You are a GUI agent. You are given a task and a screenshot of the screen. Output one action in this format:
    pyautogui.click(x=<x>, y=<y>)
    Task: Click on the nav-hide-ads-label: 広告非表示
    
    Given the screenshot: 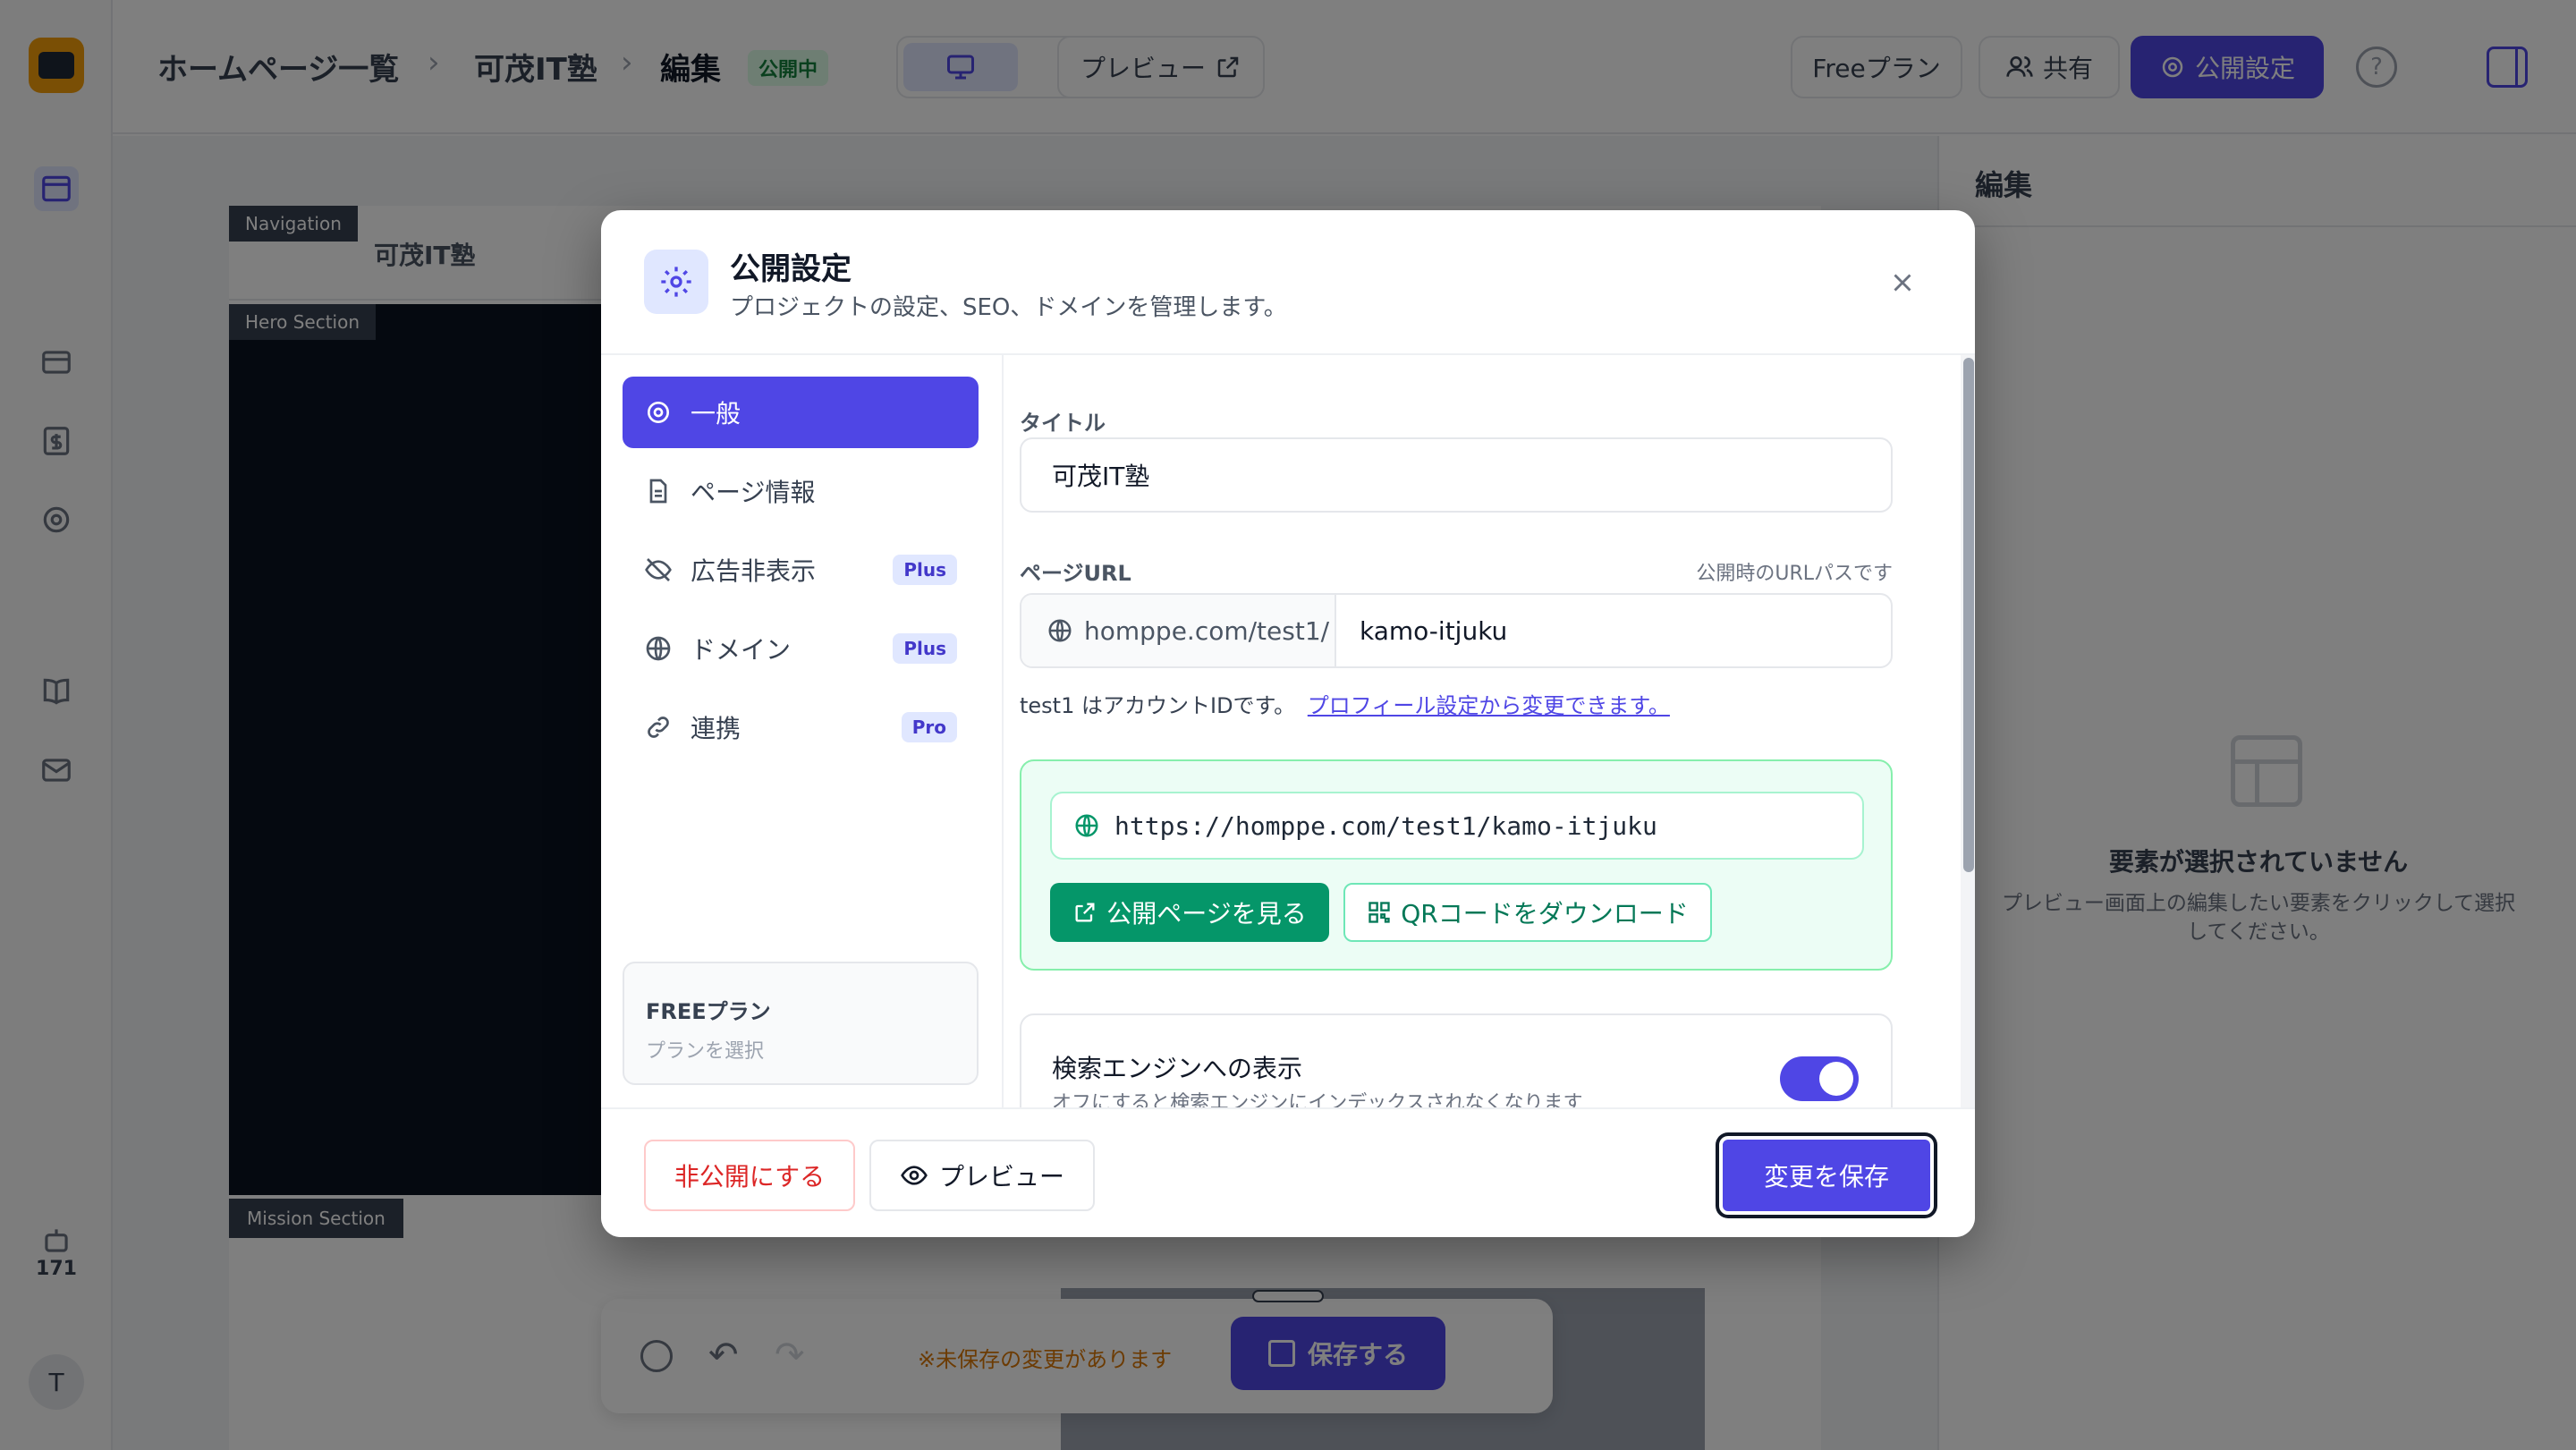 What is the action you would take?
    pyautogui.click(x=754, y=571)
    